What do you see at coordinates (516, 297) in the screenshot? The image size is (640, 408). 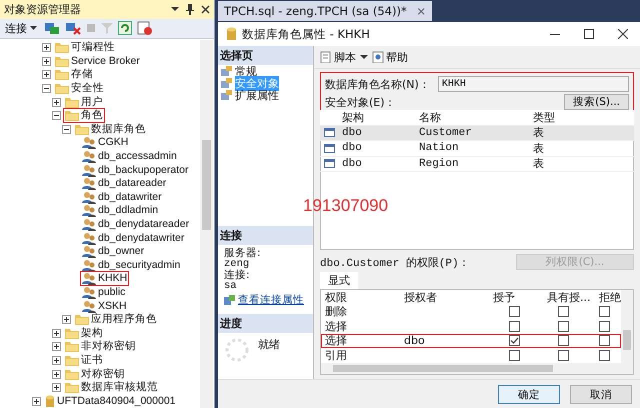 I see `column-header: 授予` at bounding box center [516, 297].